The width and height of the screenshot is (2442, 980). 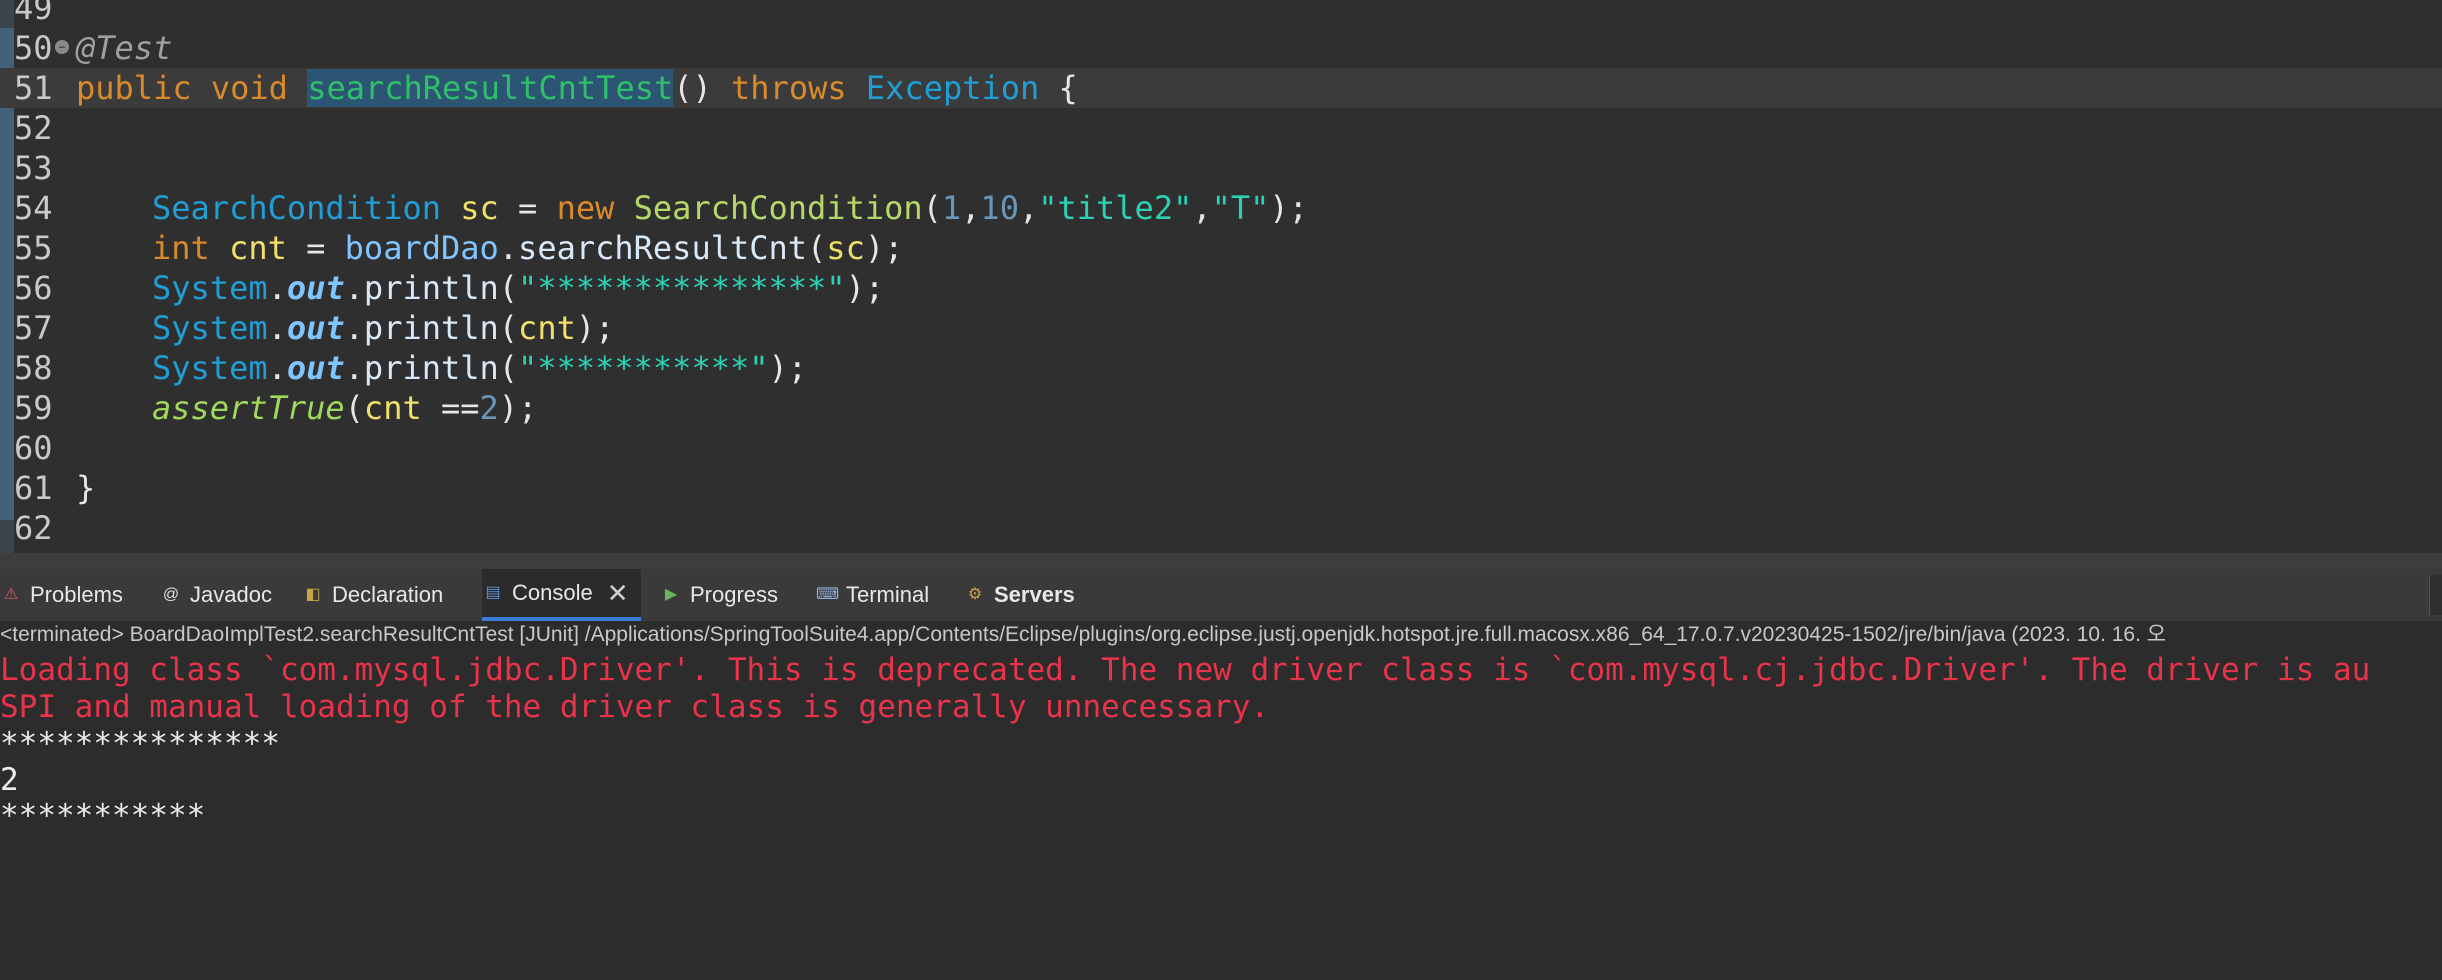 What do you see at coordinates (643, 368) in the screenshot?
I see `code-token: "***********"` at bounding box center [643, 368].